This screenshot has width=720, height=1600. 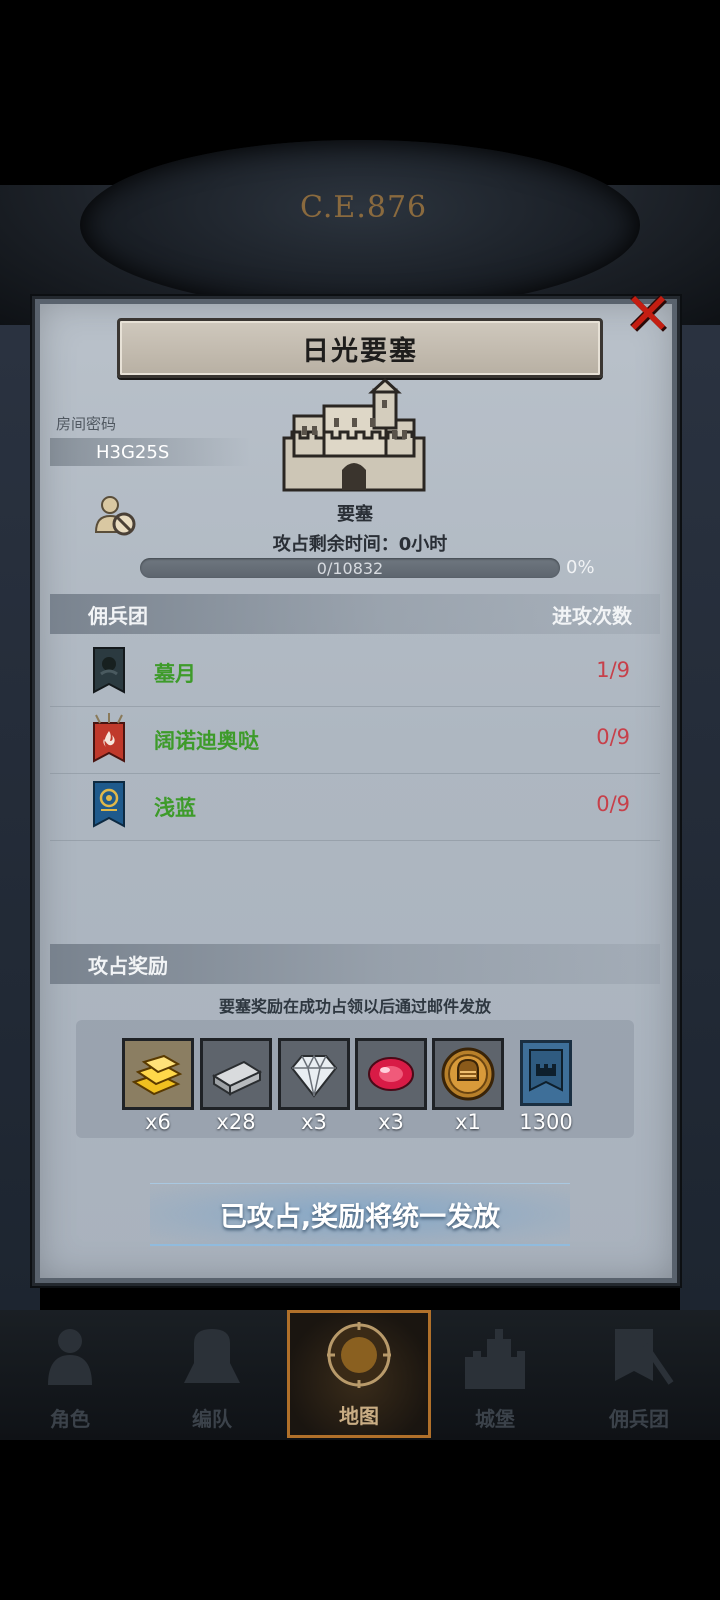 I want to click on nav-label: 编队, so click(x=212, y=1419).